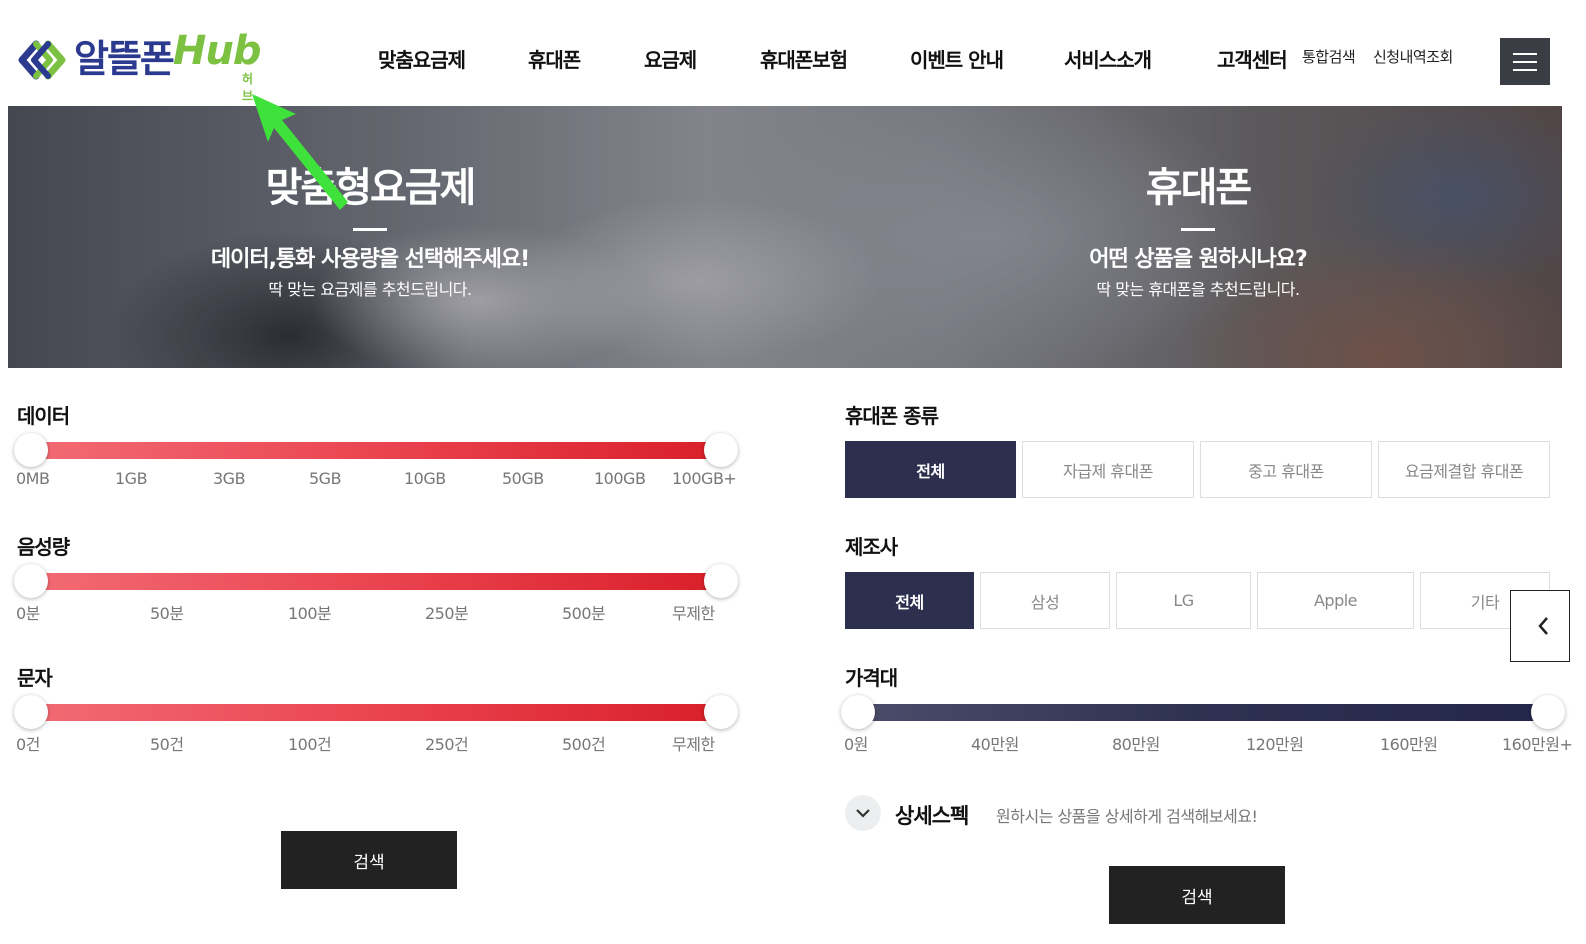  I want to click on sms-tick: 250건, so click(447, 744).